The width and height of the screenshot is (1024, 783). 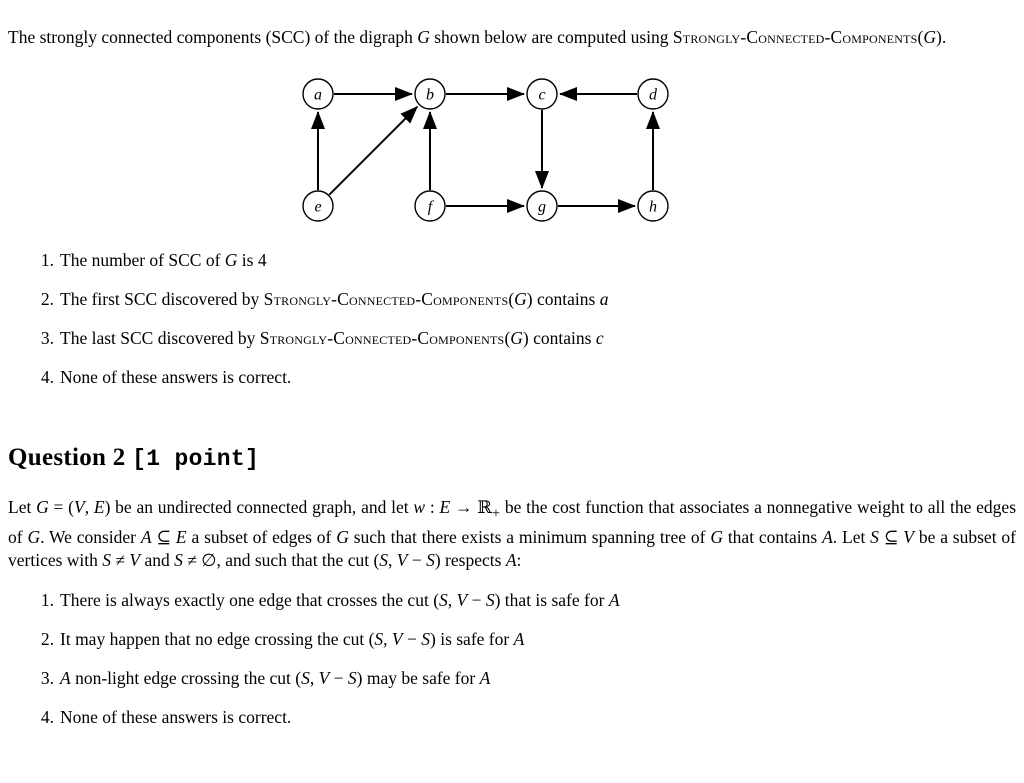 What do you see at coordinates (47, 600) in the screenshot?
I see `question2-answer-number: 1.` at bounding box center [47, 600].